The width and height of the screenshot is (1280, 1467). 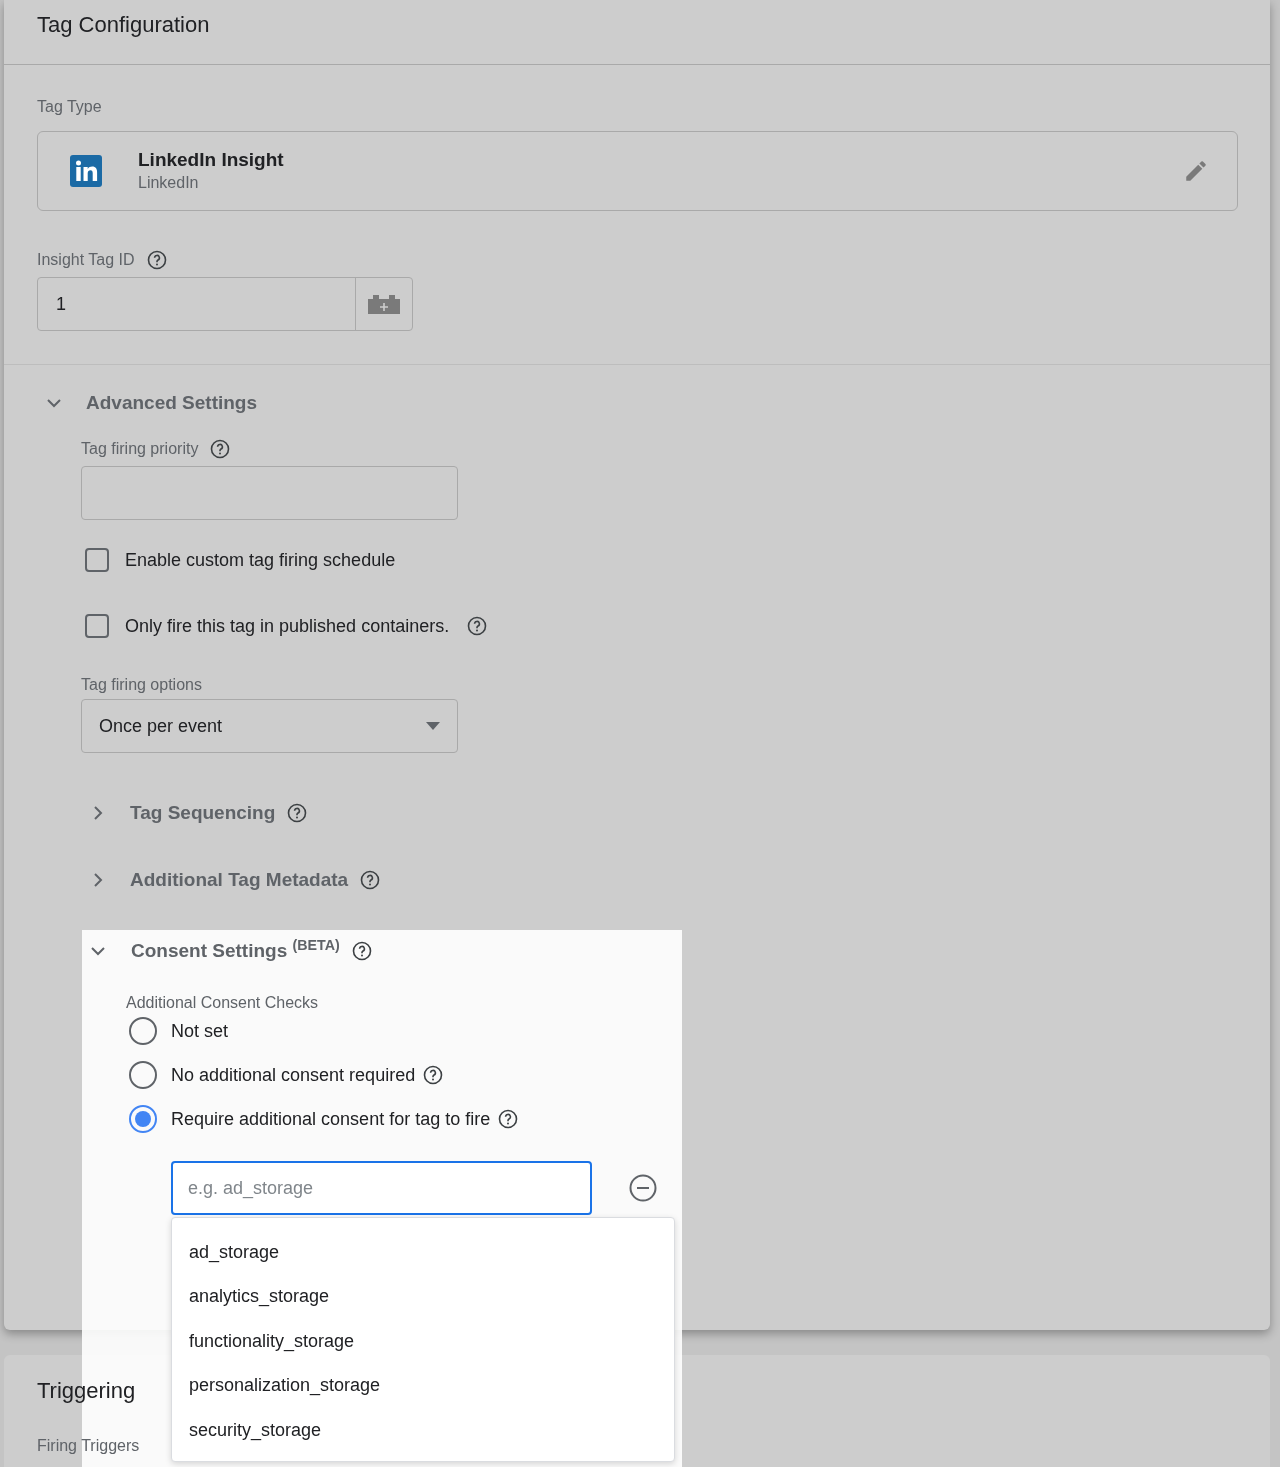 I want to click on suggestion-item: ad_storage, so click(x=423, y=1252).